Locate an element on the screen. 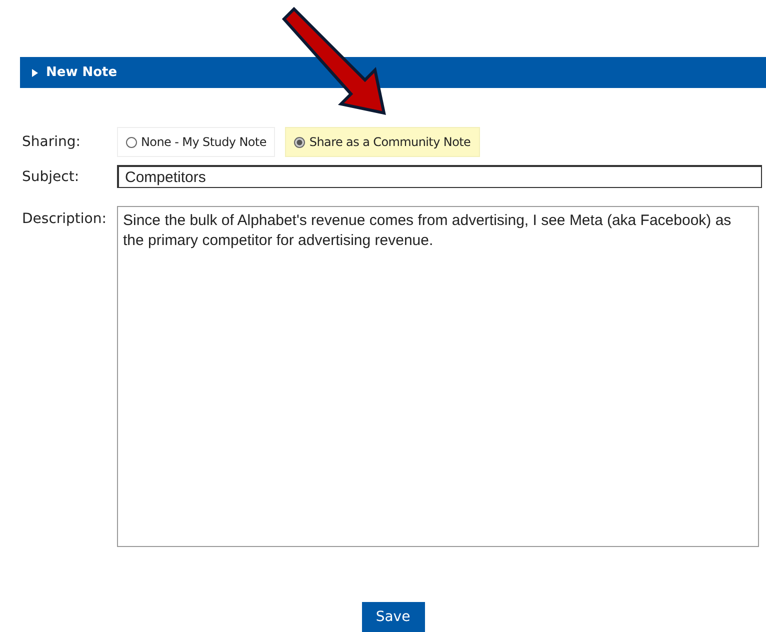  radio-option: Share as a Community Note is located at coordinates (382, 142).